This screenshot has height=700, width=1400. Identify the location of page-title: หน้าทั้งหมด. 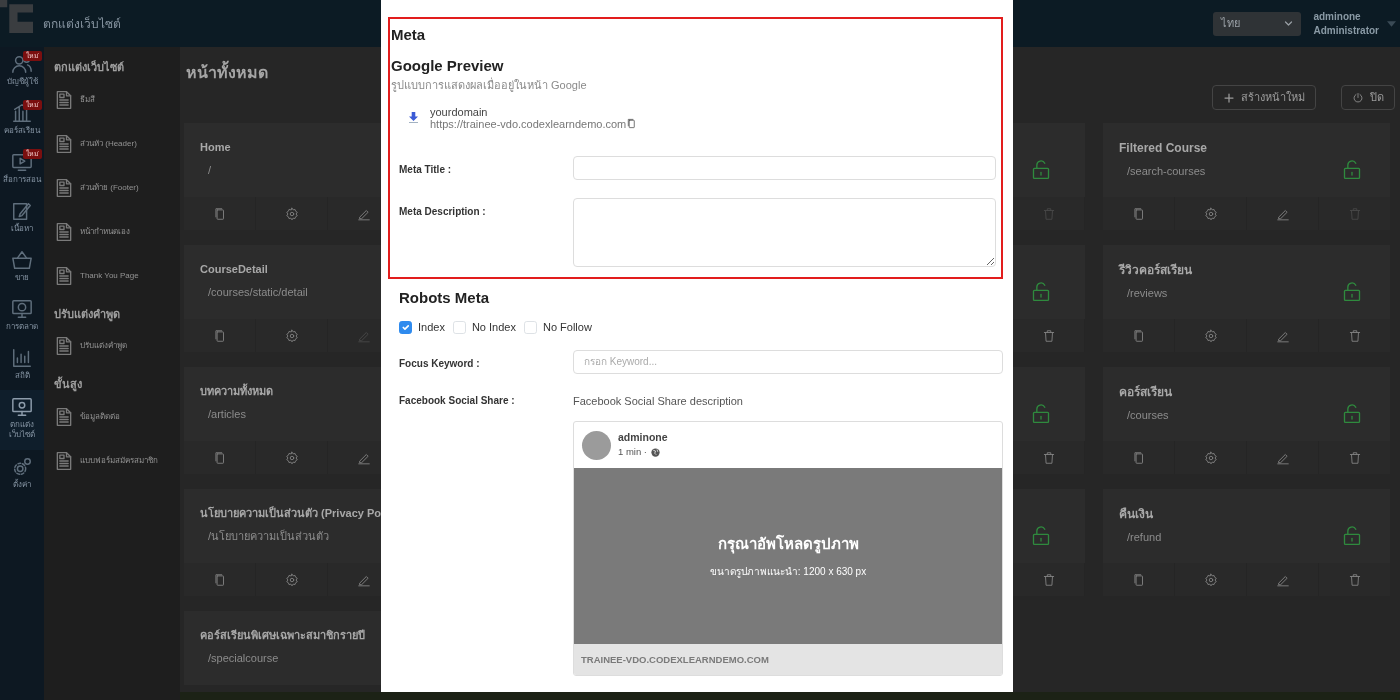
(283, 73).